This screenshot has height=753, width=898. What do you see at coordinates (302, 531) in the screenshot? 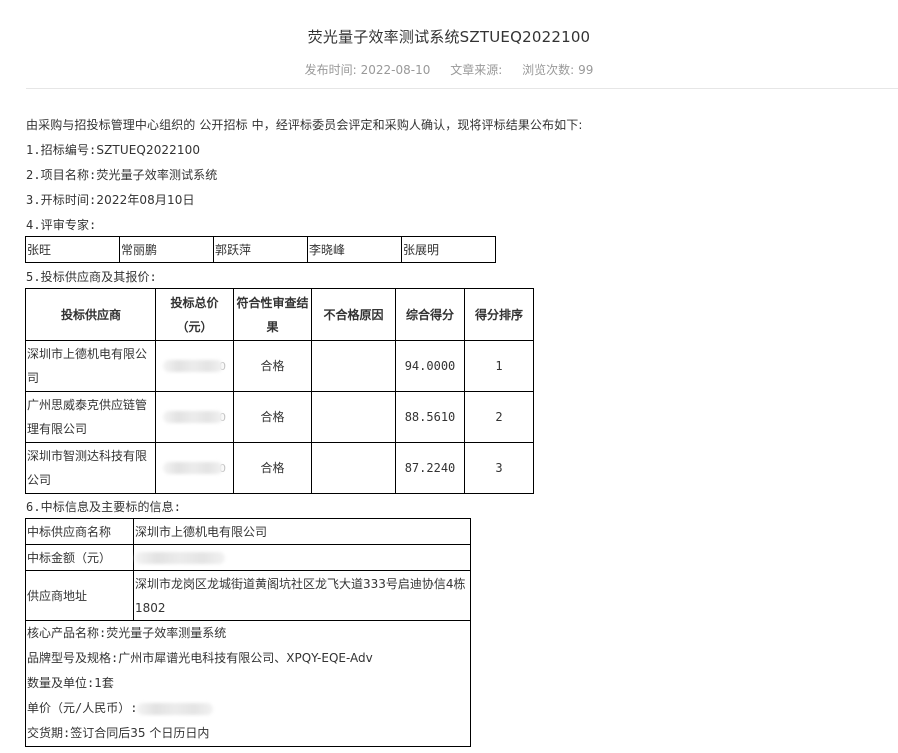
I see `winner-name: 深圳市上德机电有限公司` at bounding box center [302, 531].